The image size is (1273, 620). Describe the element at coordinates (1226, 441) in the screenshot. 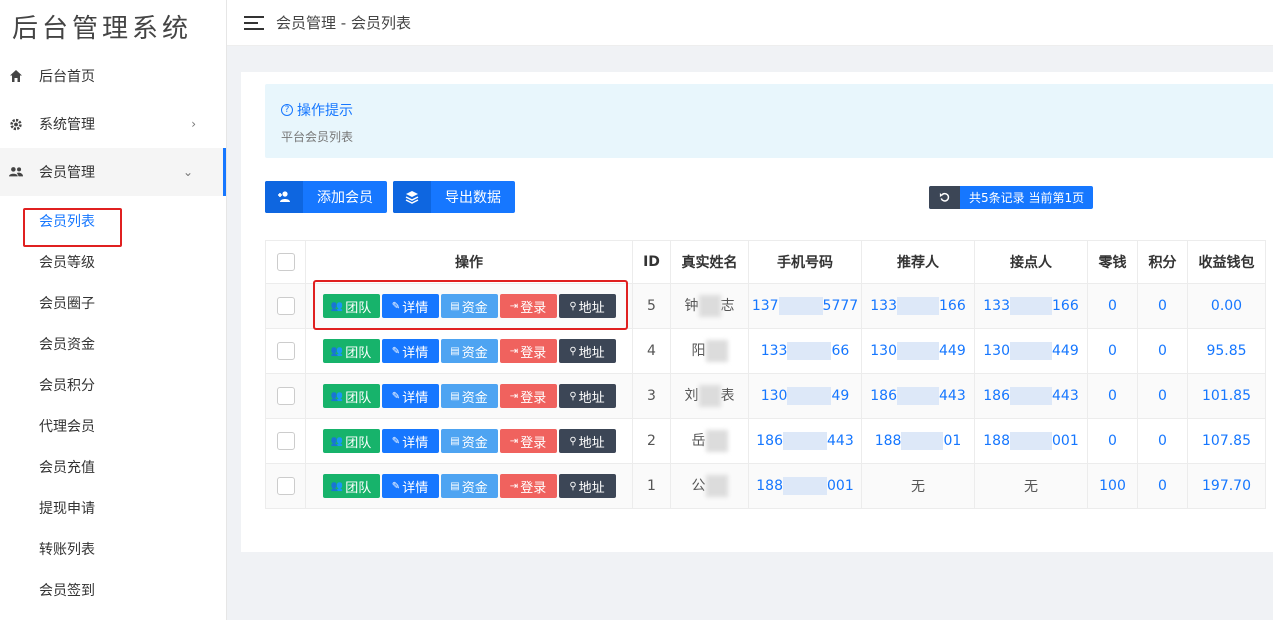

I see `wallet-cell: 107.85` at that location.